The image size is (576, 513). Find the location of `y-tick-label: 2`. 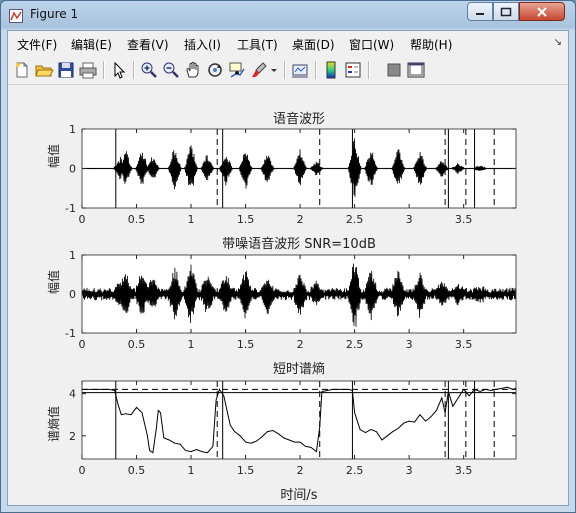

y-tick-label: 2 is located at coordinates (72, 436).